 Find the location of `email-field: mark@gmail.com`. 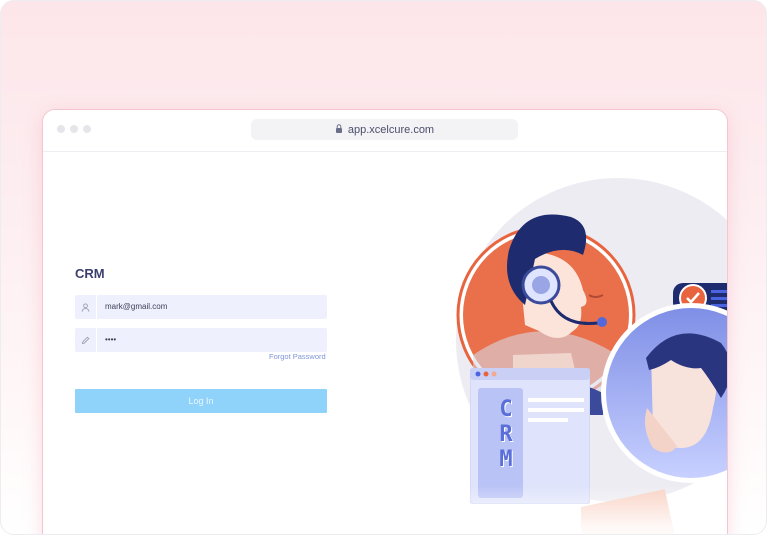

email-field: mark@gmail.com is located at coordinates (201, 307).